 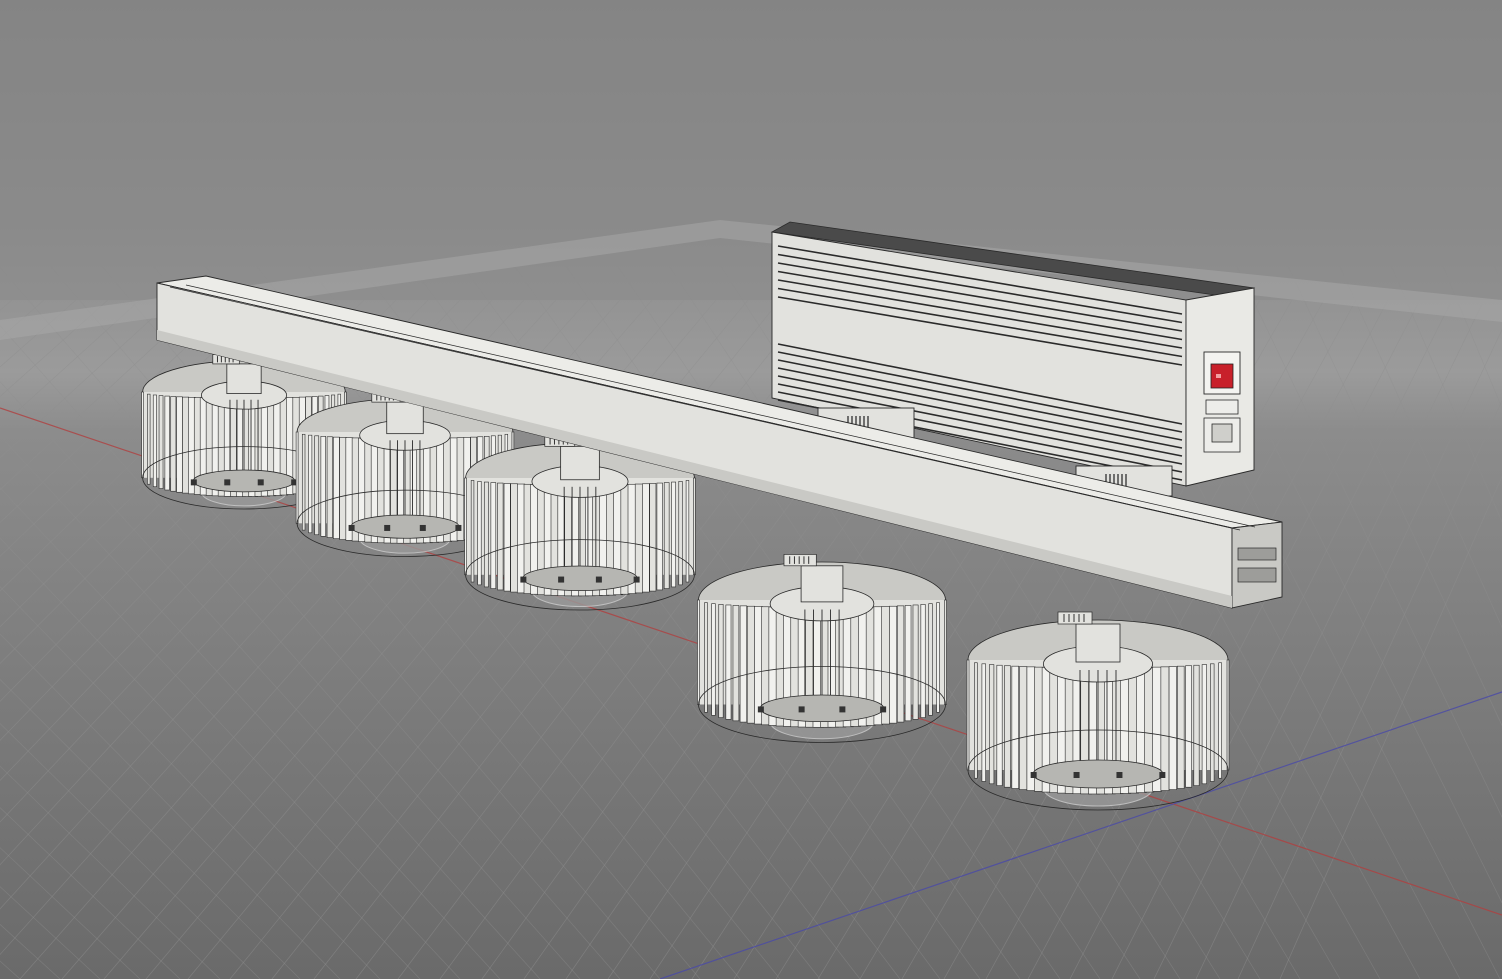 What do you see at coordinates (1222, 433) in the screenshot?
I see `iec-socket-inner` at bounding box center [1222, 433].